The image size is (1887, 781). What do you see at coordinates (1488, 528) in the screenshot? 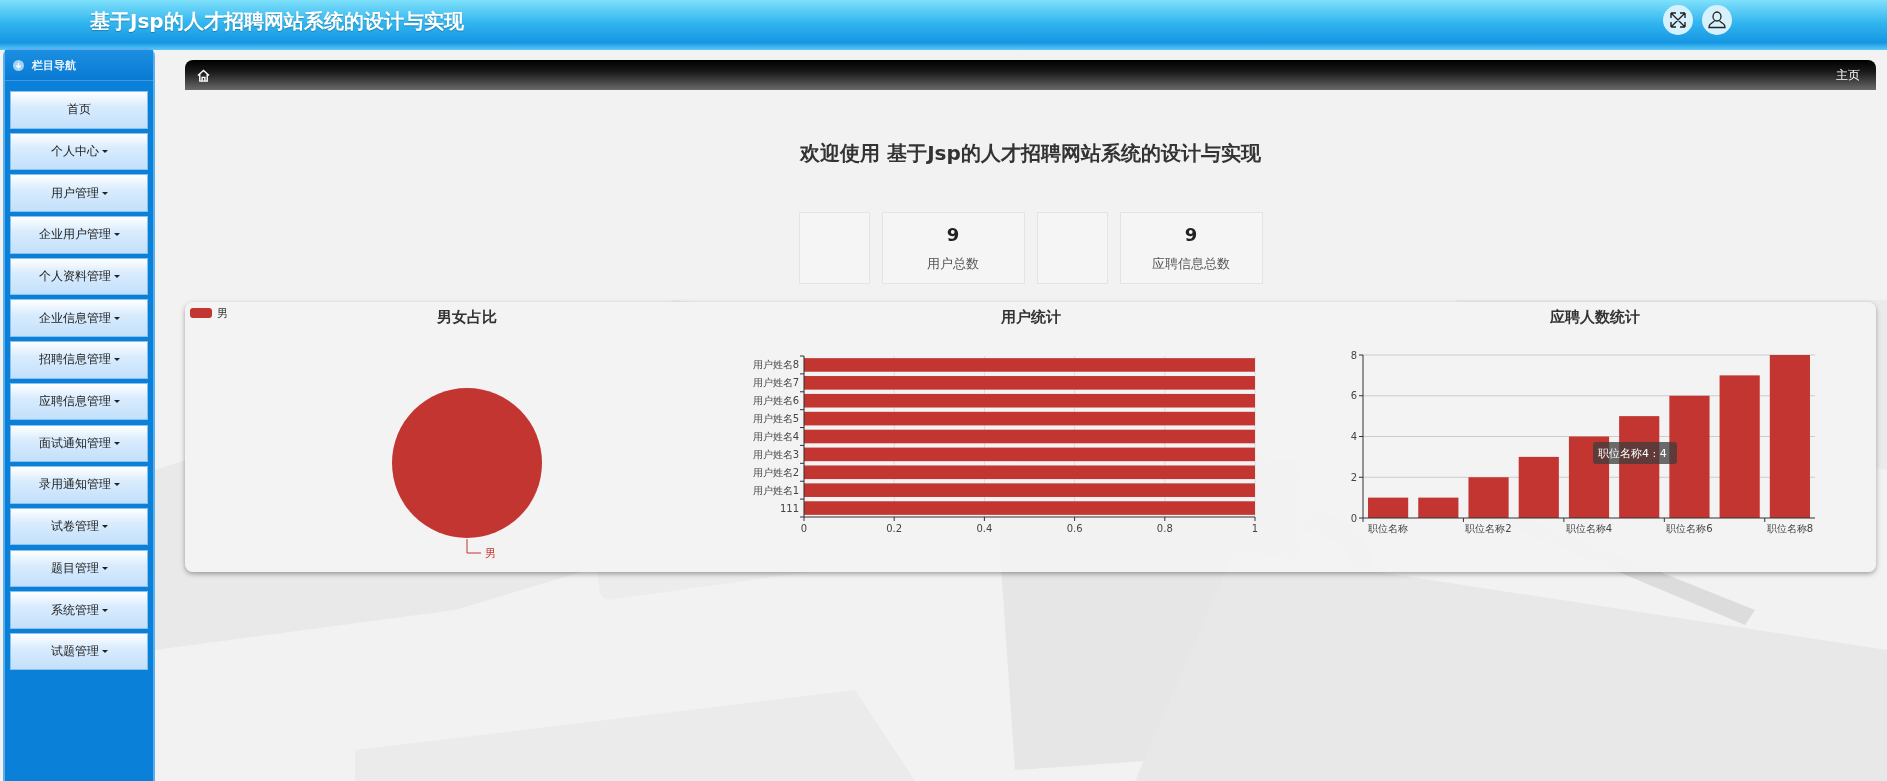
I see `axis-label: 职位名称2` at bounding box center [1488, 528].